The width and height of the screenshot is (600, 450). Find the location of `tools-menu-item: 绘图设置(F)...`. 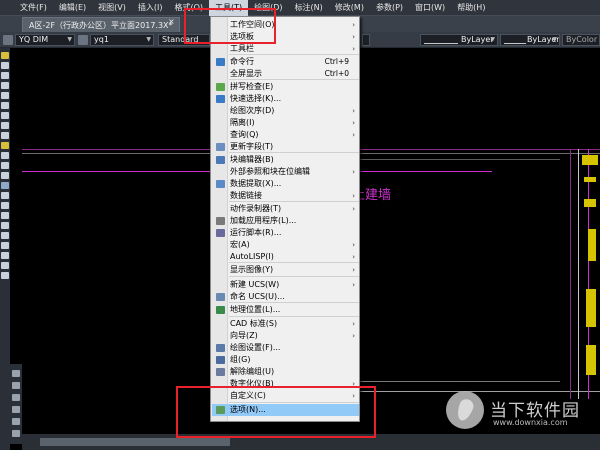

tools-menu-item: 绘图设置(F)... is located at coordinates (285, 348).